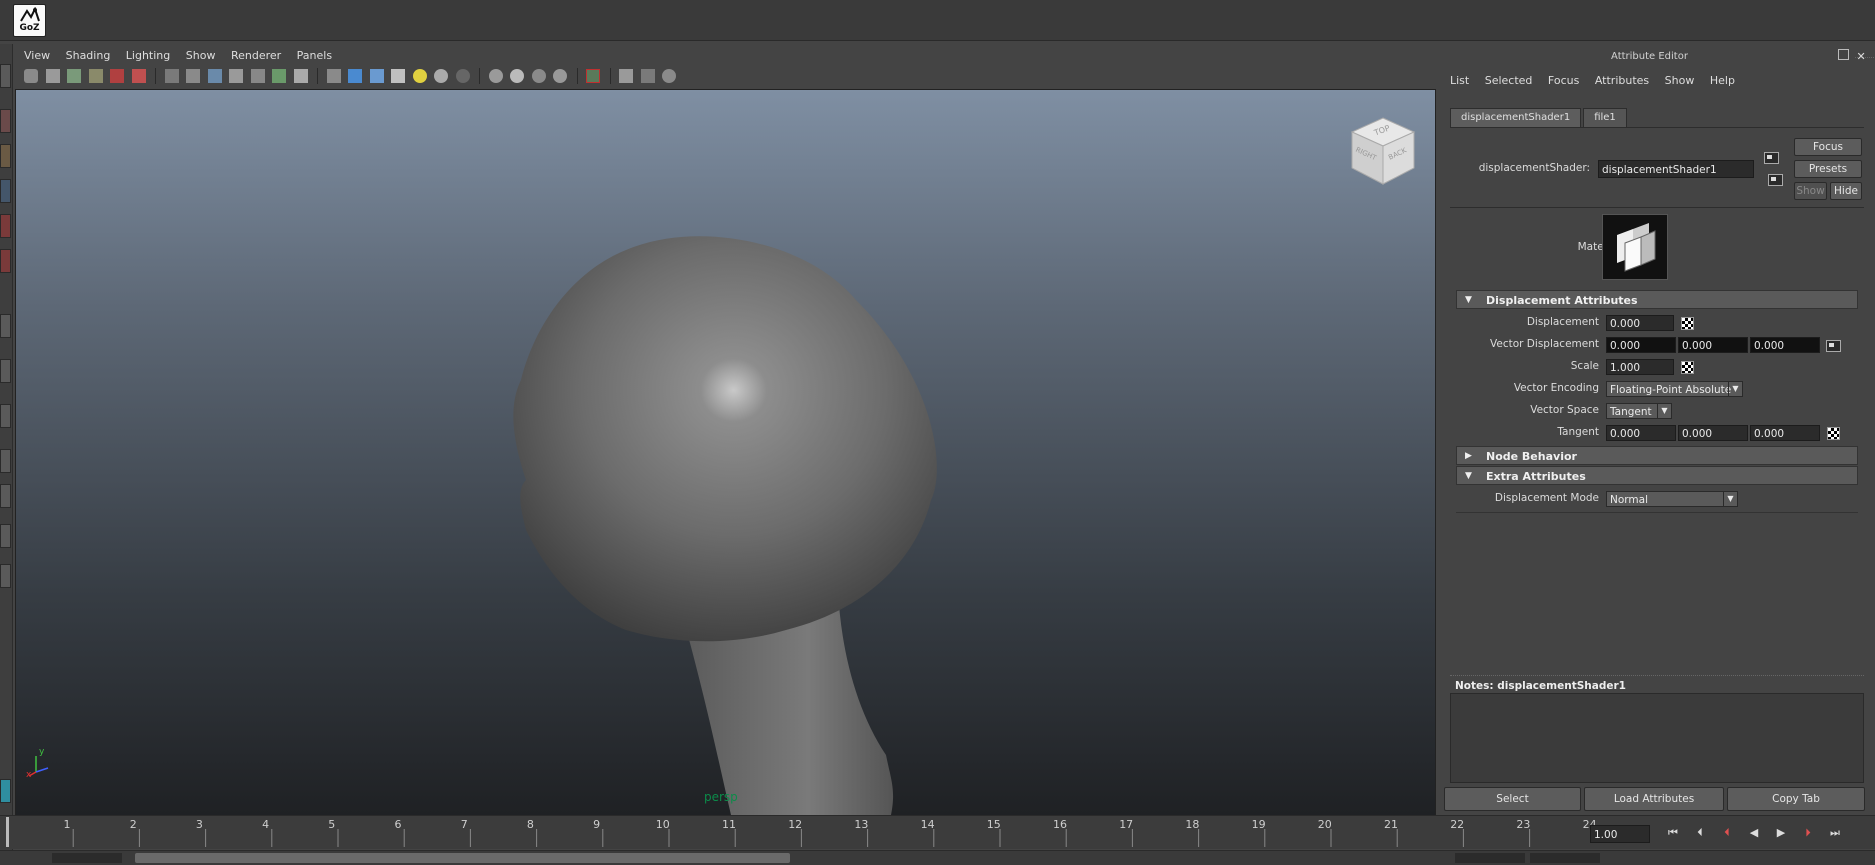 The height and width of the screenshot is (865, 1875). What do you see at coordinates (52, 76) in the screenshot?
I see `camera-attributes-icon` at bounding box center [52, 76].